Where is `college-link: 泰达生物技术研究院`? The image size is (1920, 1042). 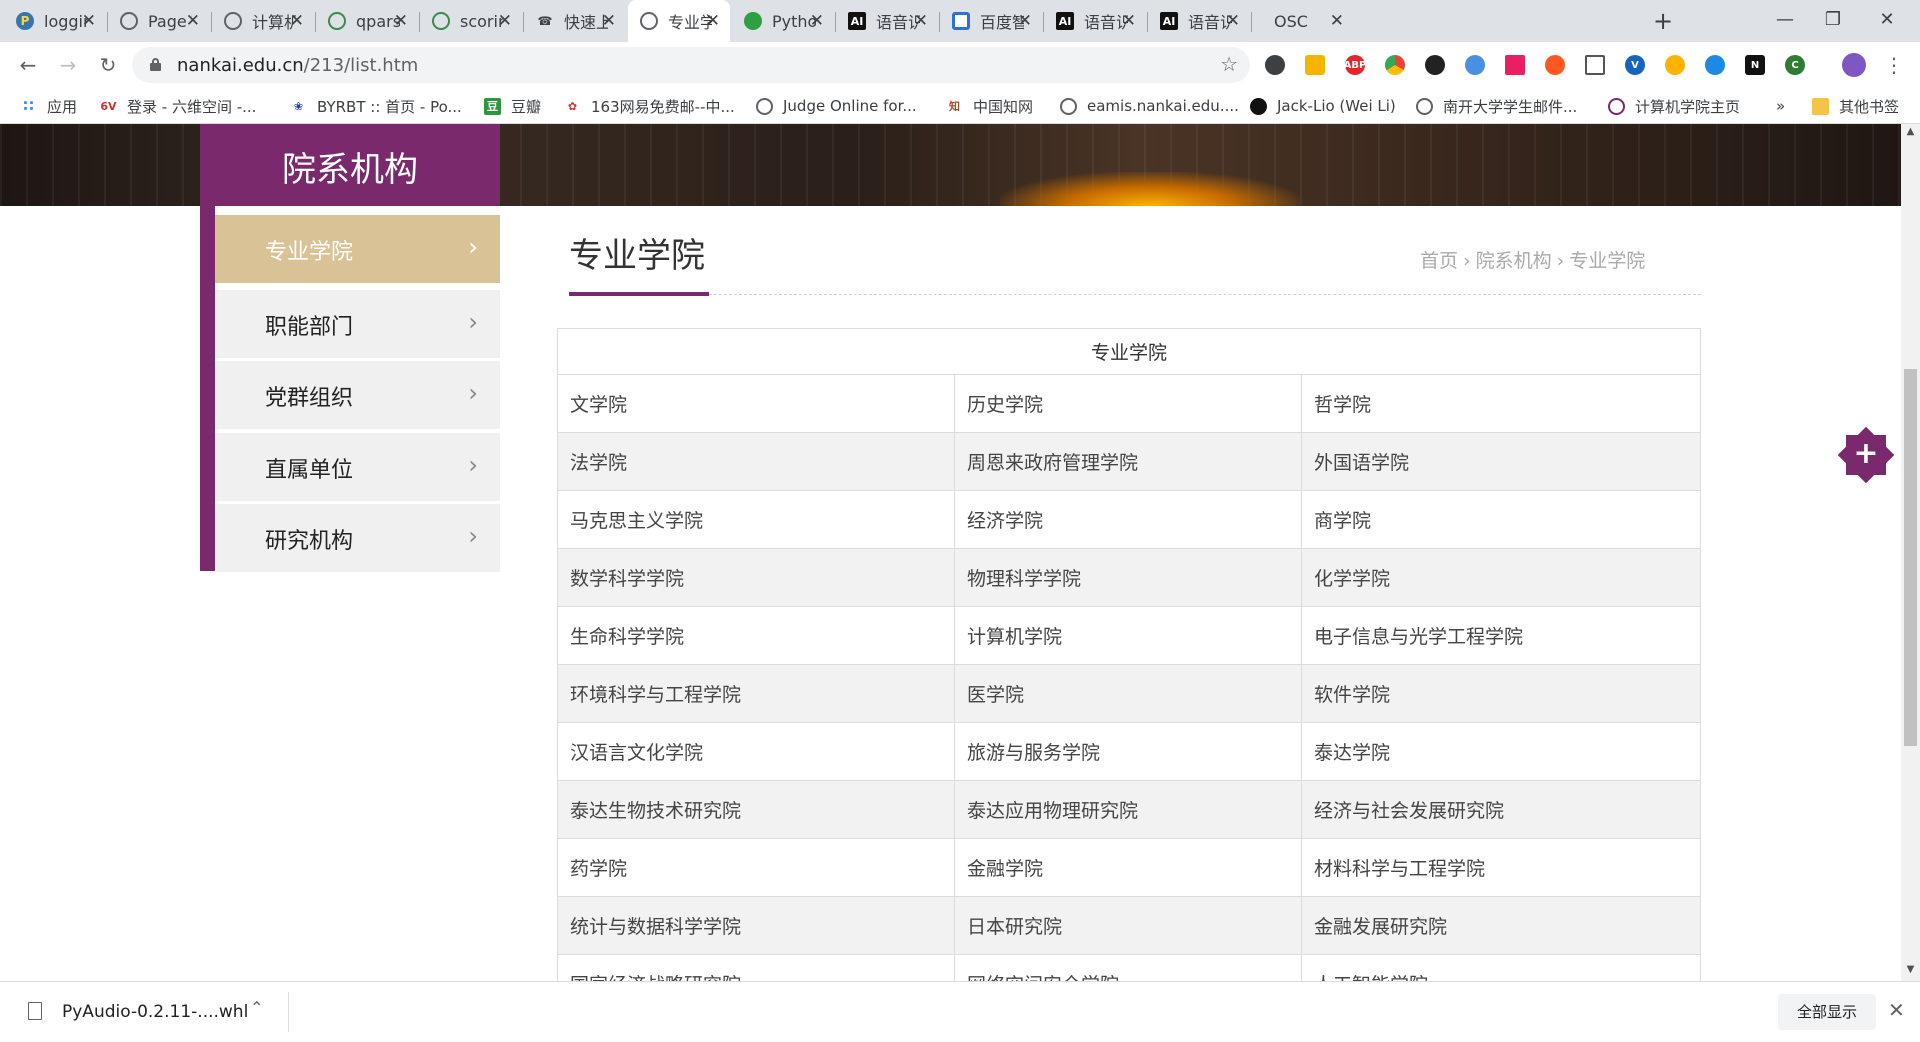
college-link: 泰达生物技术研究院 is located at coordinates (756, 809).